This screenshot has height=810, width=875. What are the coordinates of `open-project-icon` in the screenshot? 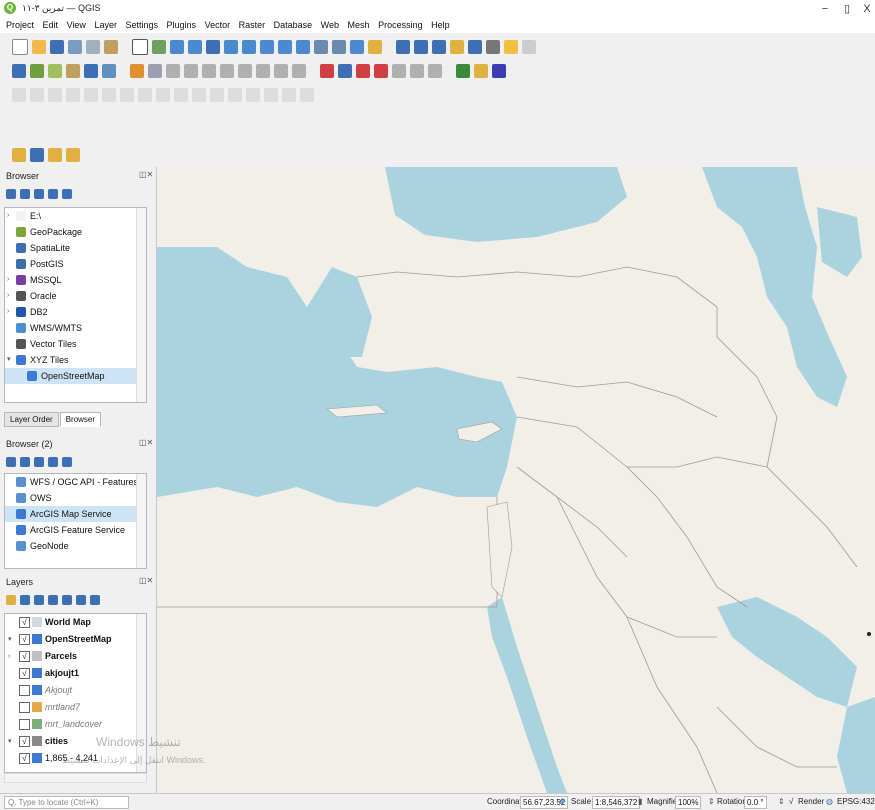 It's located at (39, 47).